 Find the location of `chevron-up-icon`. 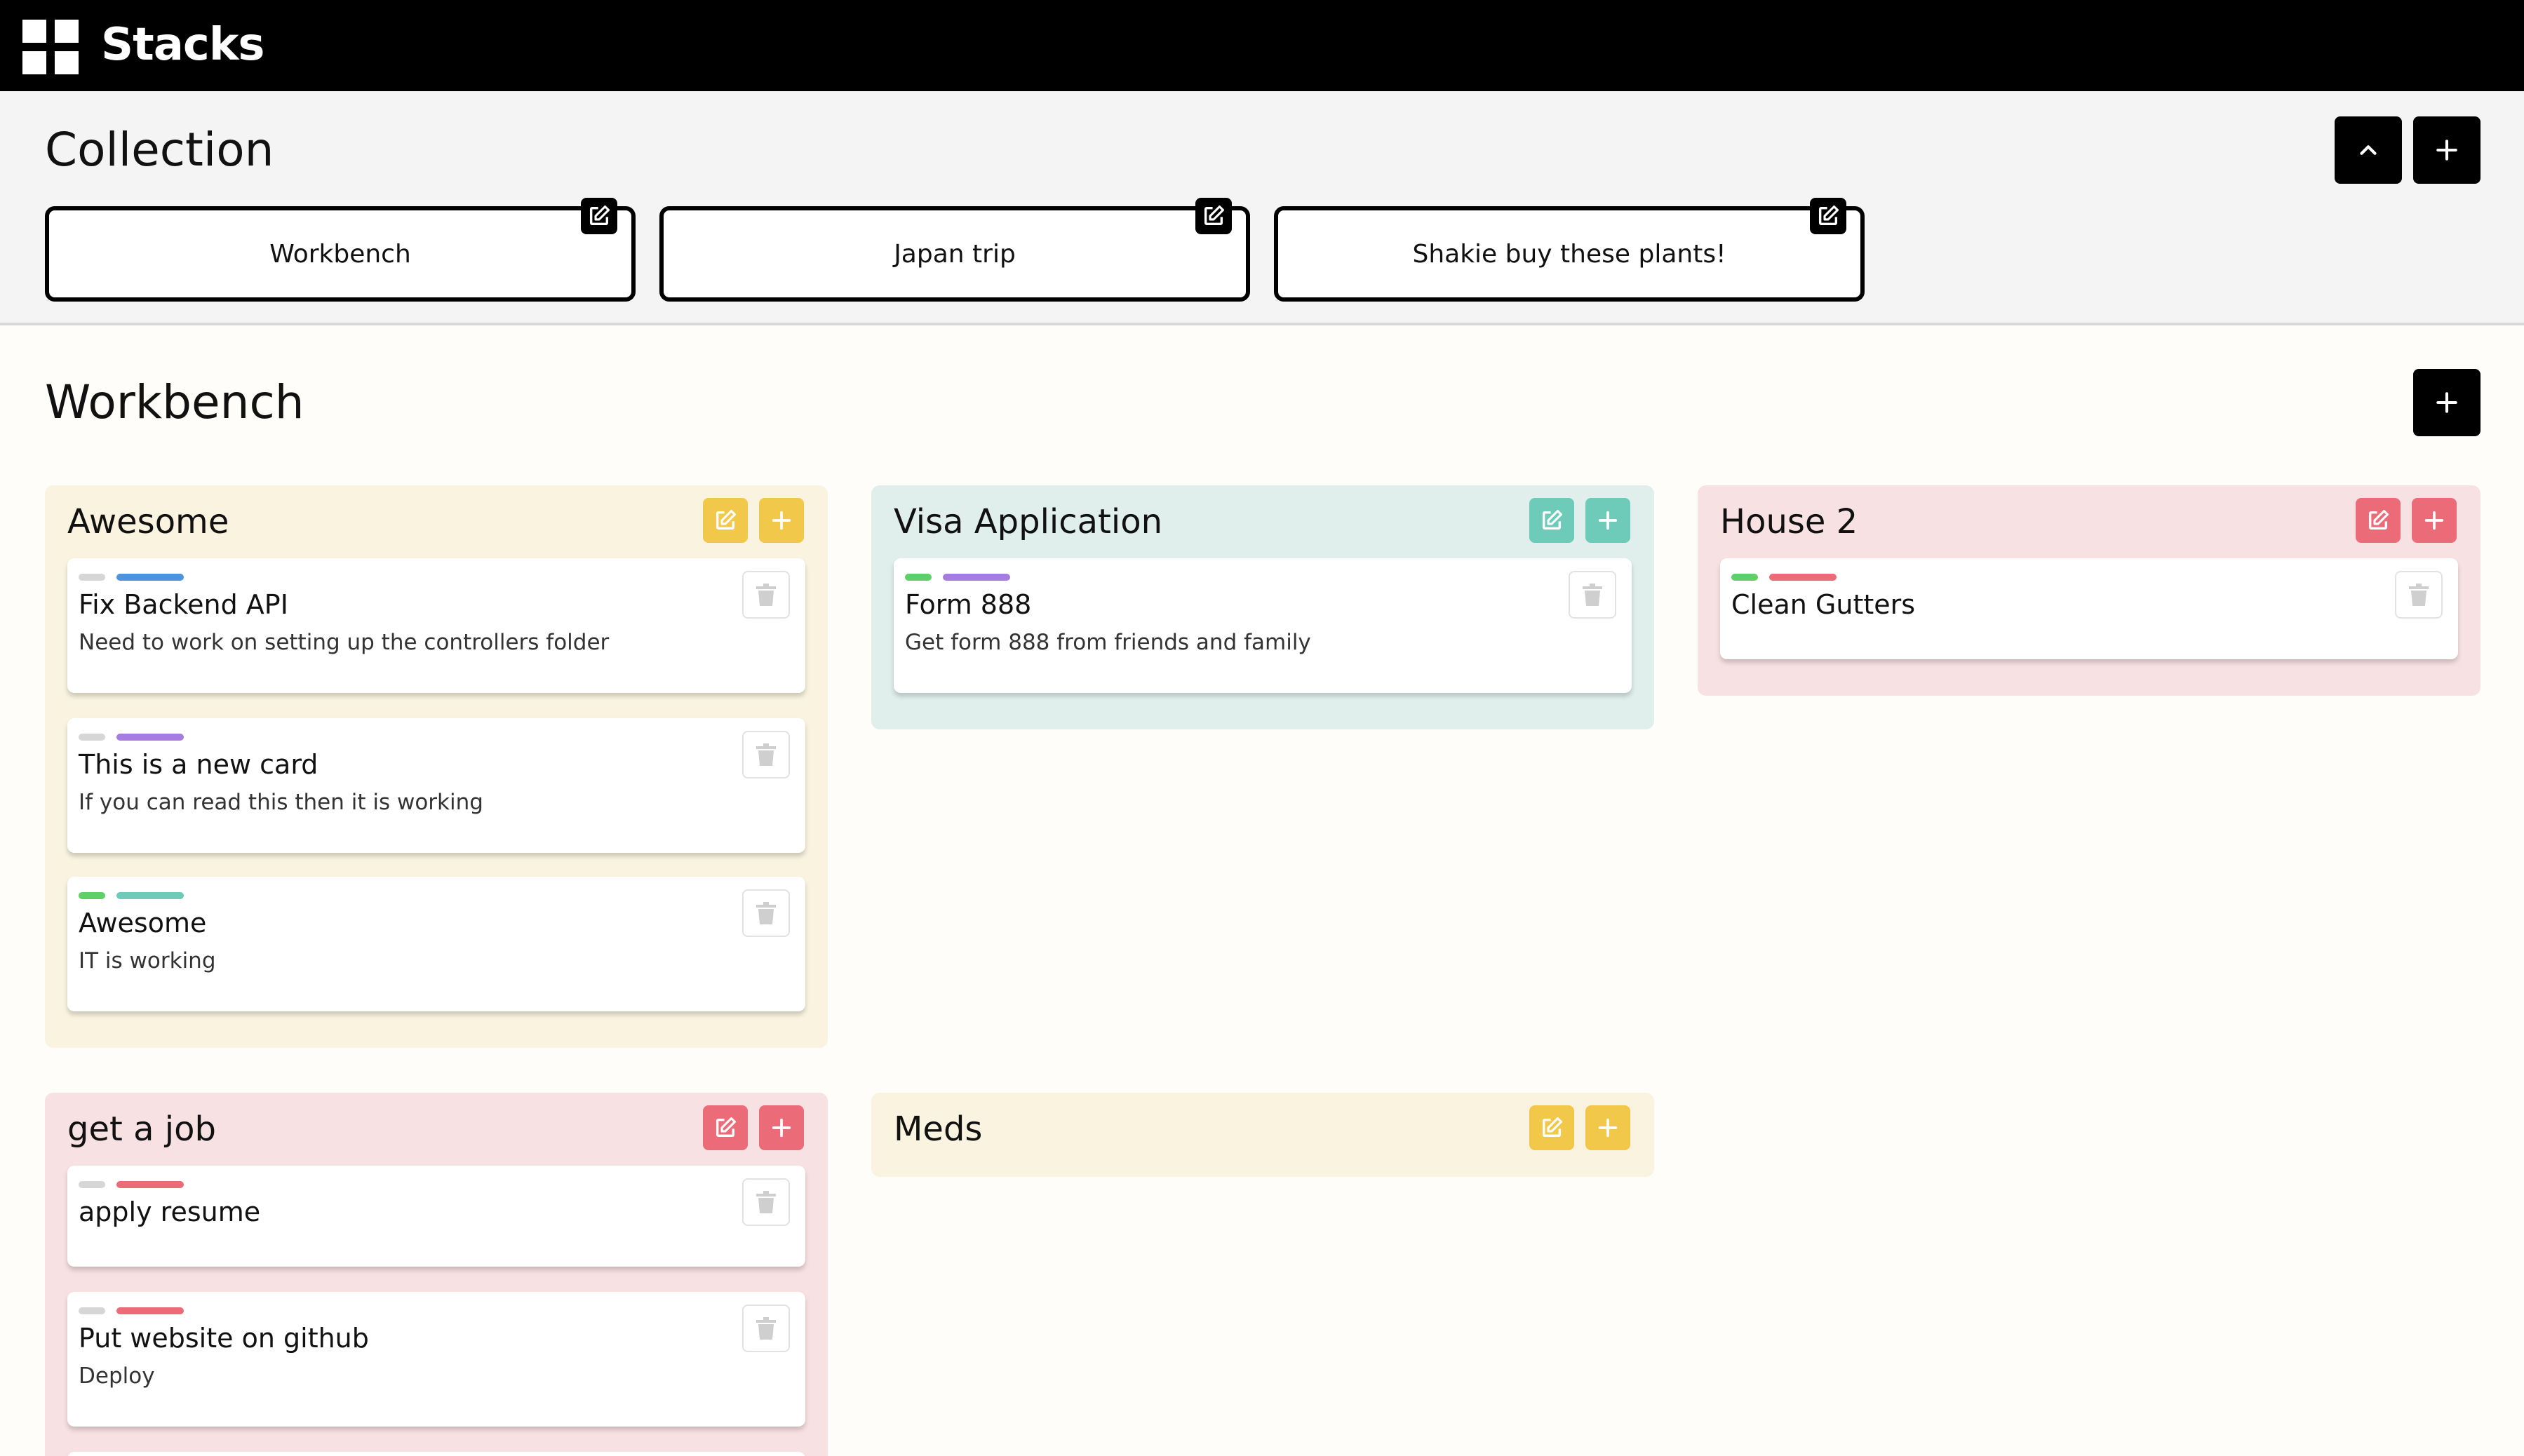

chevron-up-icon is located at coordinates (2368, 150).